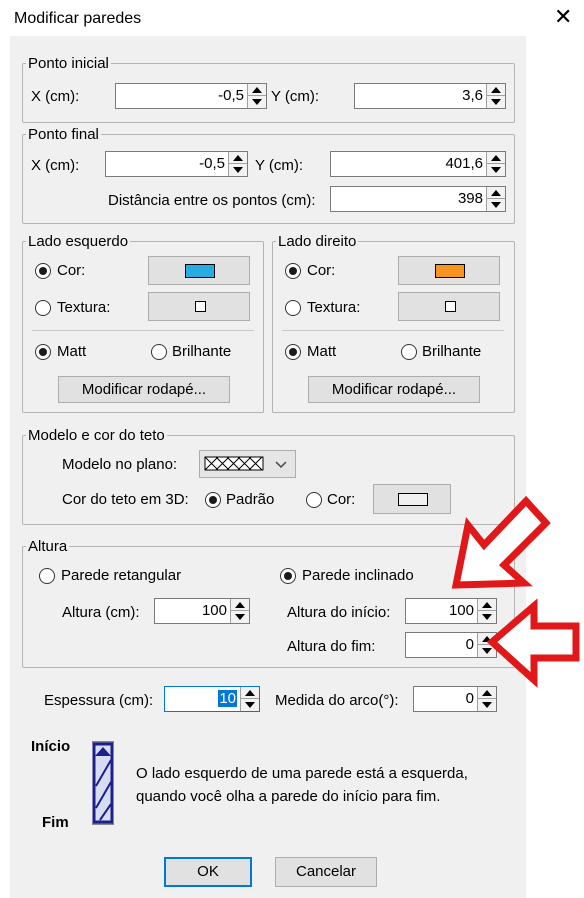 The image size is (584, 898). What do you see at coordinates (227, 698) in the screenshot?
I see `thickness-value: 10` at bounding box center [227, 698].